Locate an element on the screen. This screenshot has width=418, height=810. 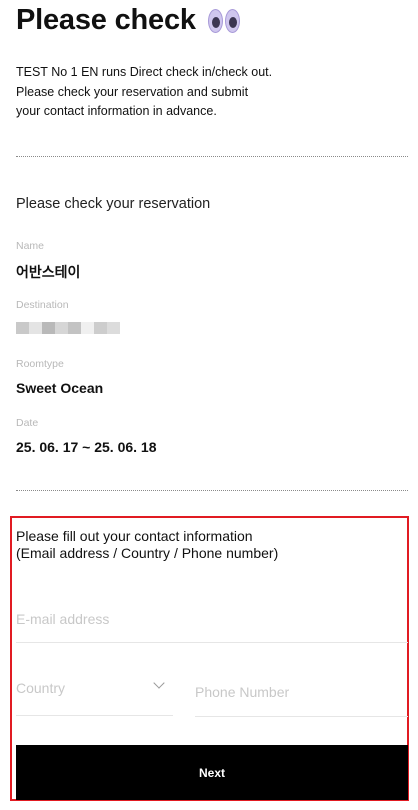
contact-heading-line-1: Please fill out your contact information is located at coordinates (134, 536).